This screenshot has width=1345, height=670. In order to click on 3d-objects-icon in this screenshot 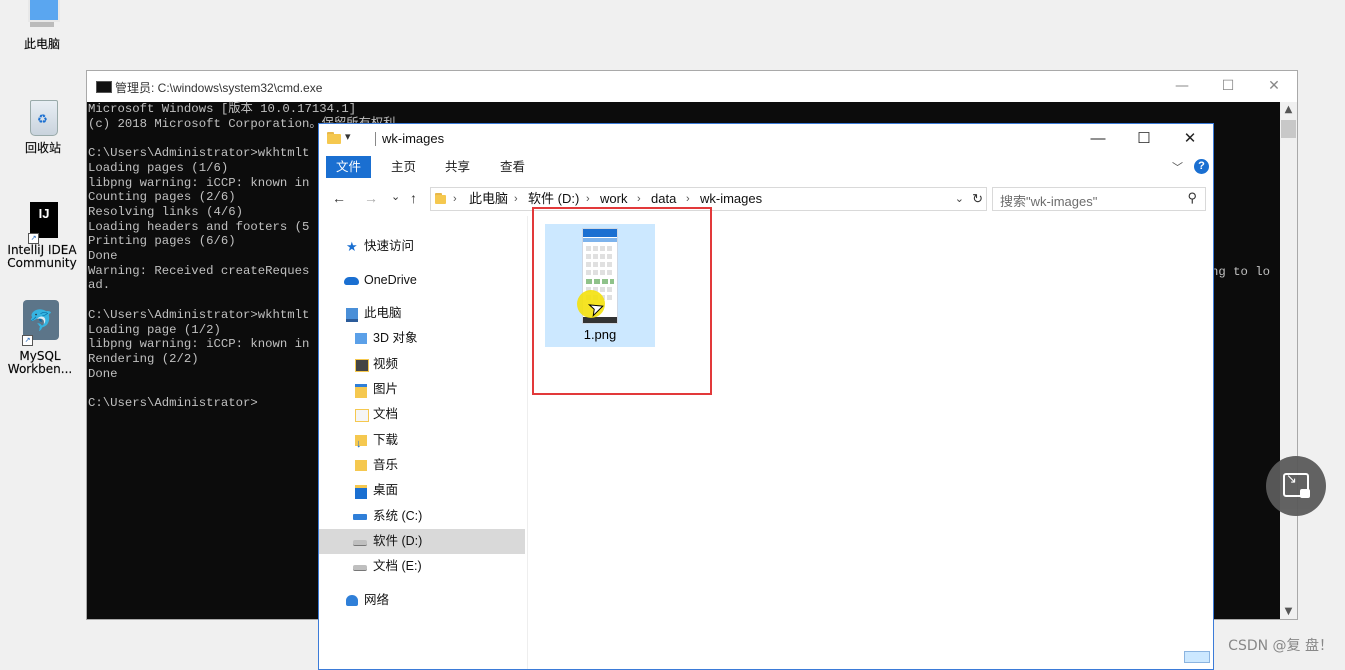, I will do `click(361, 338)`.